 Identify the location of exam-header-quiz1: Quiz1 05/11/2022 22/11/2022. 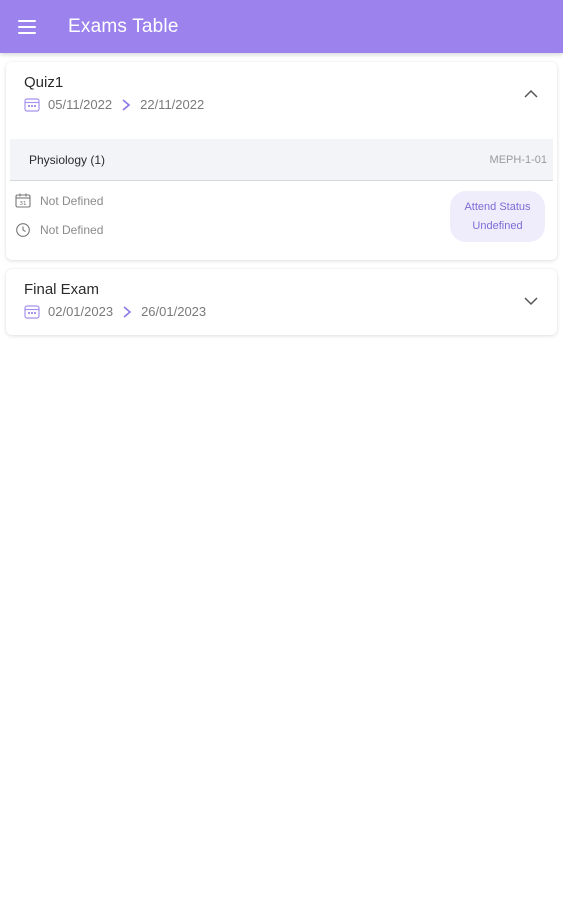
(281, 97).